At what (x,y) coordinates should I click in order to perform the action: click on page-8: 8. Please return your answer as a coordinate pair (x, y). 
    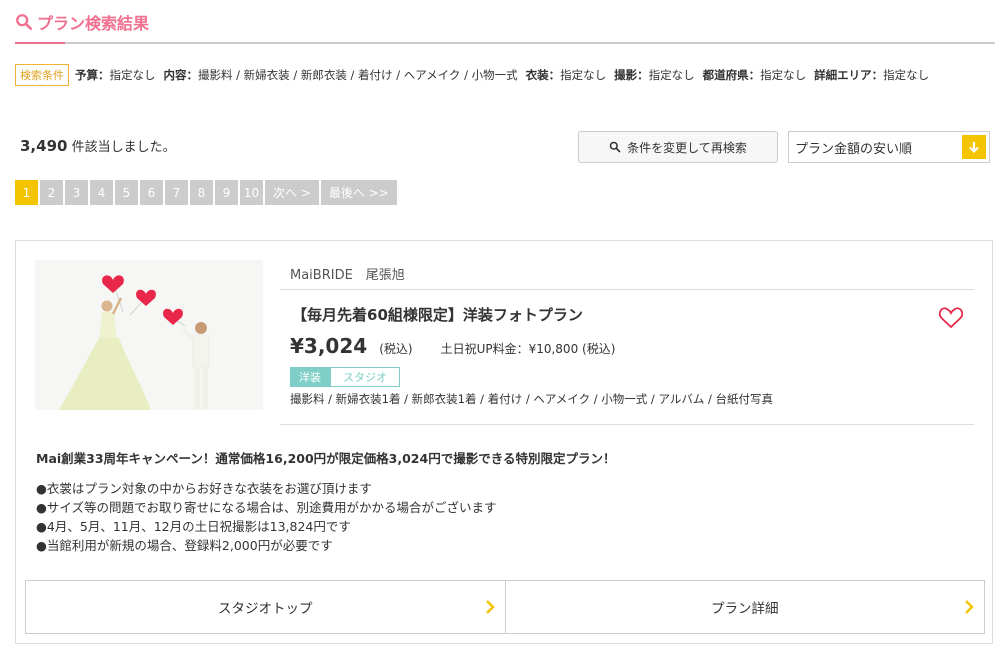
    Looking at the image, I should click on (201, 192).